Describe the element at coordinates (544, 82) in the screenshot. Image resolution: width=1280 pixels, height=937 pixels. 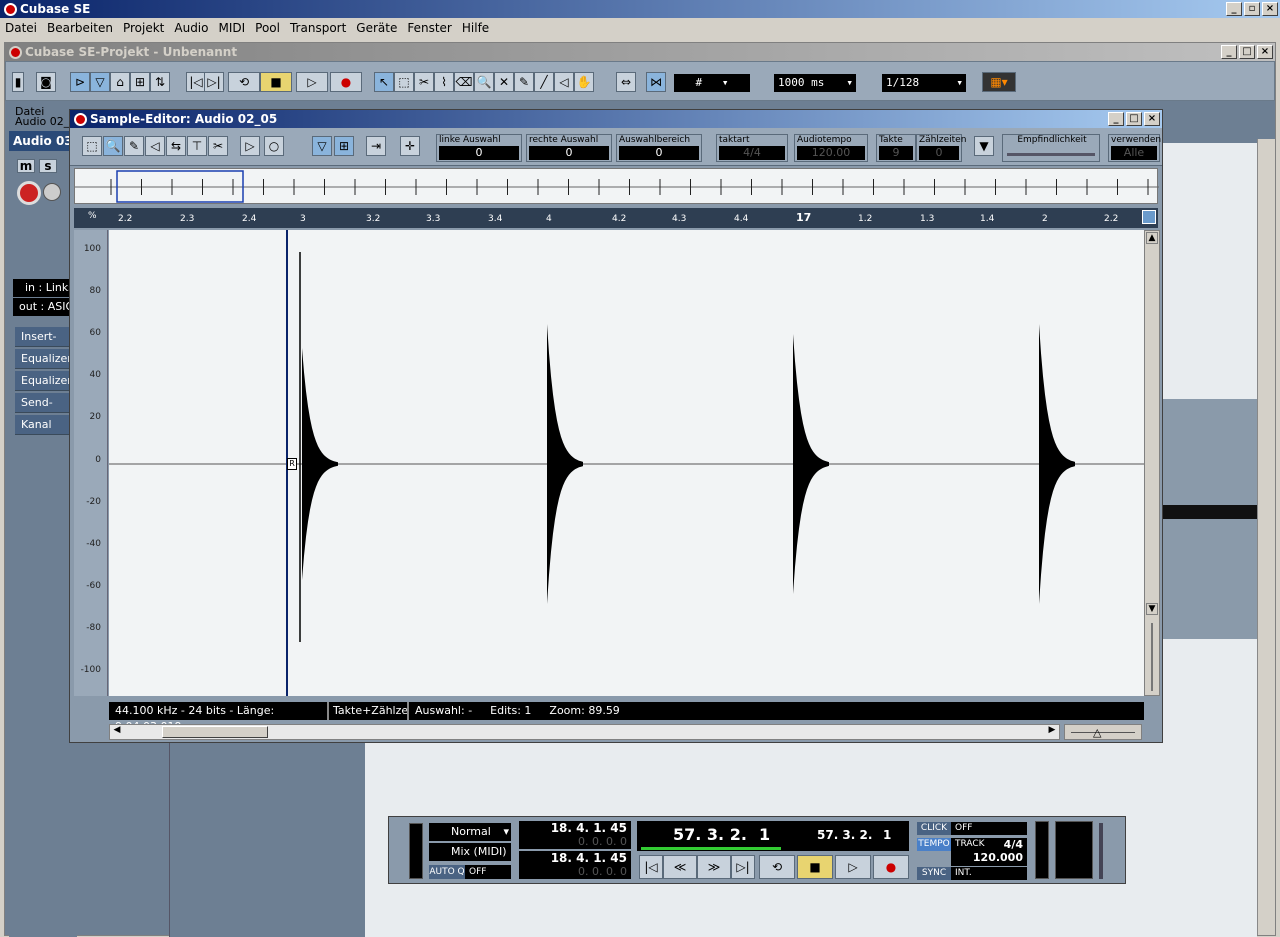
I see `line-tool-button: ╱` at that location.